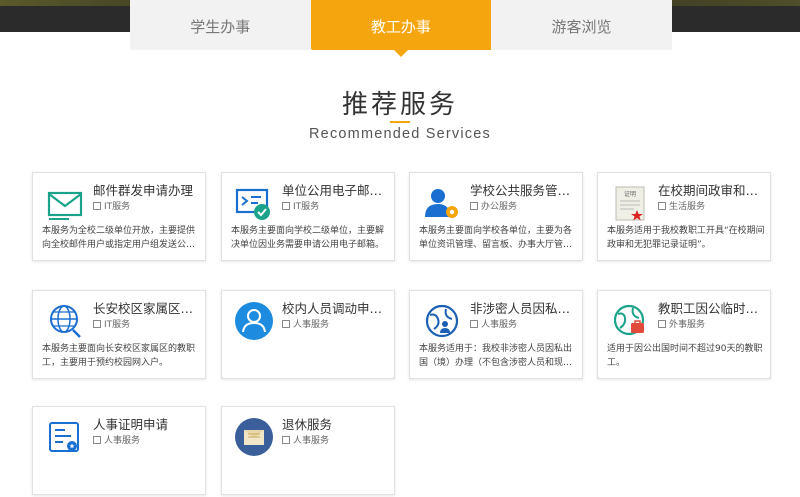 The height and width of the screenshot is (497, 800). I want to click on service-category: 办公服务, so click(493, 205).